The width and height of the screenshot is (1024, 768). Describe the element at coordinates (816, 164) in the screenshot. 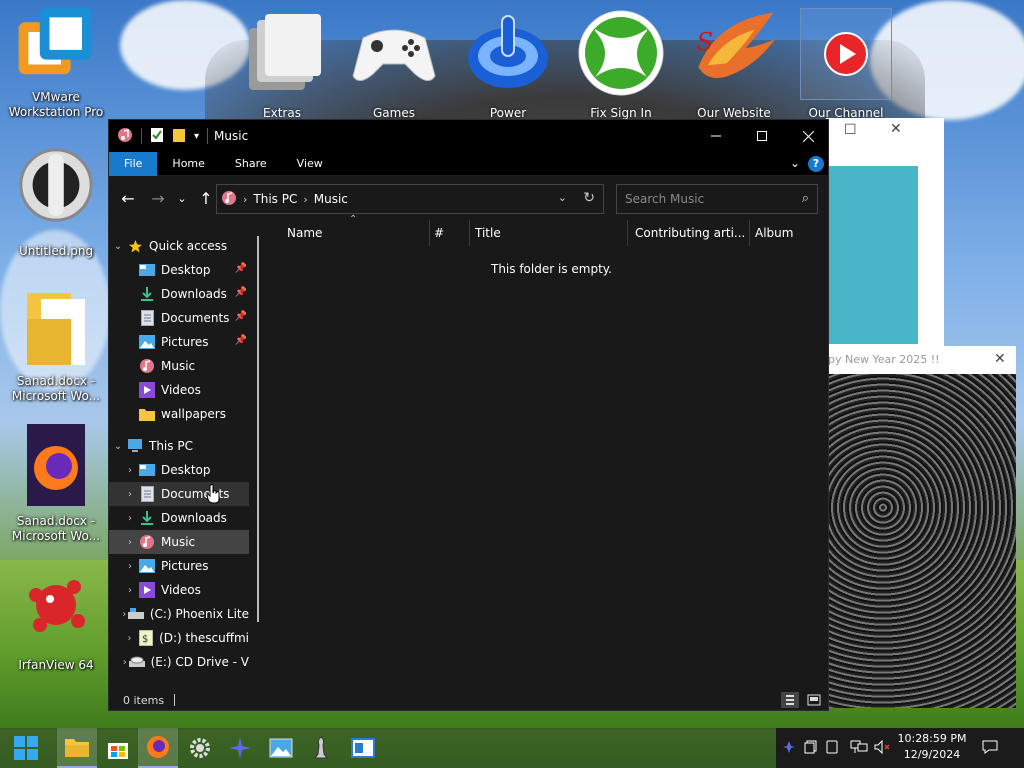

I see `help-icon: ?` at that location.